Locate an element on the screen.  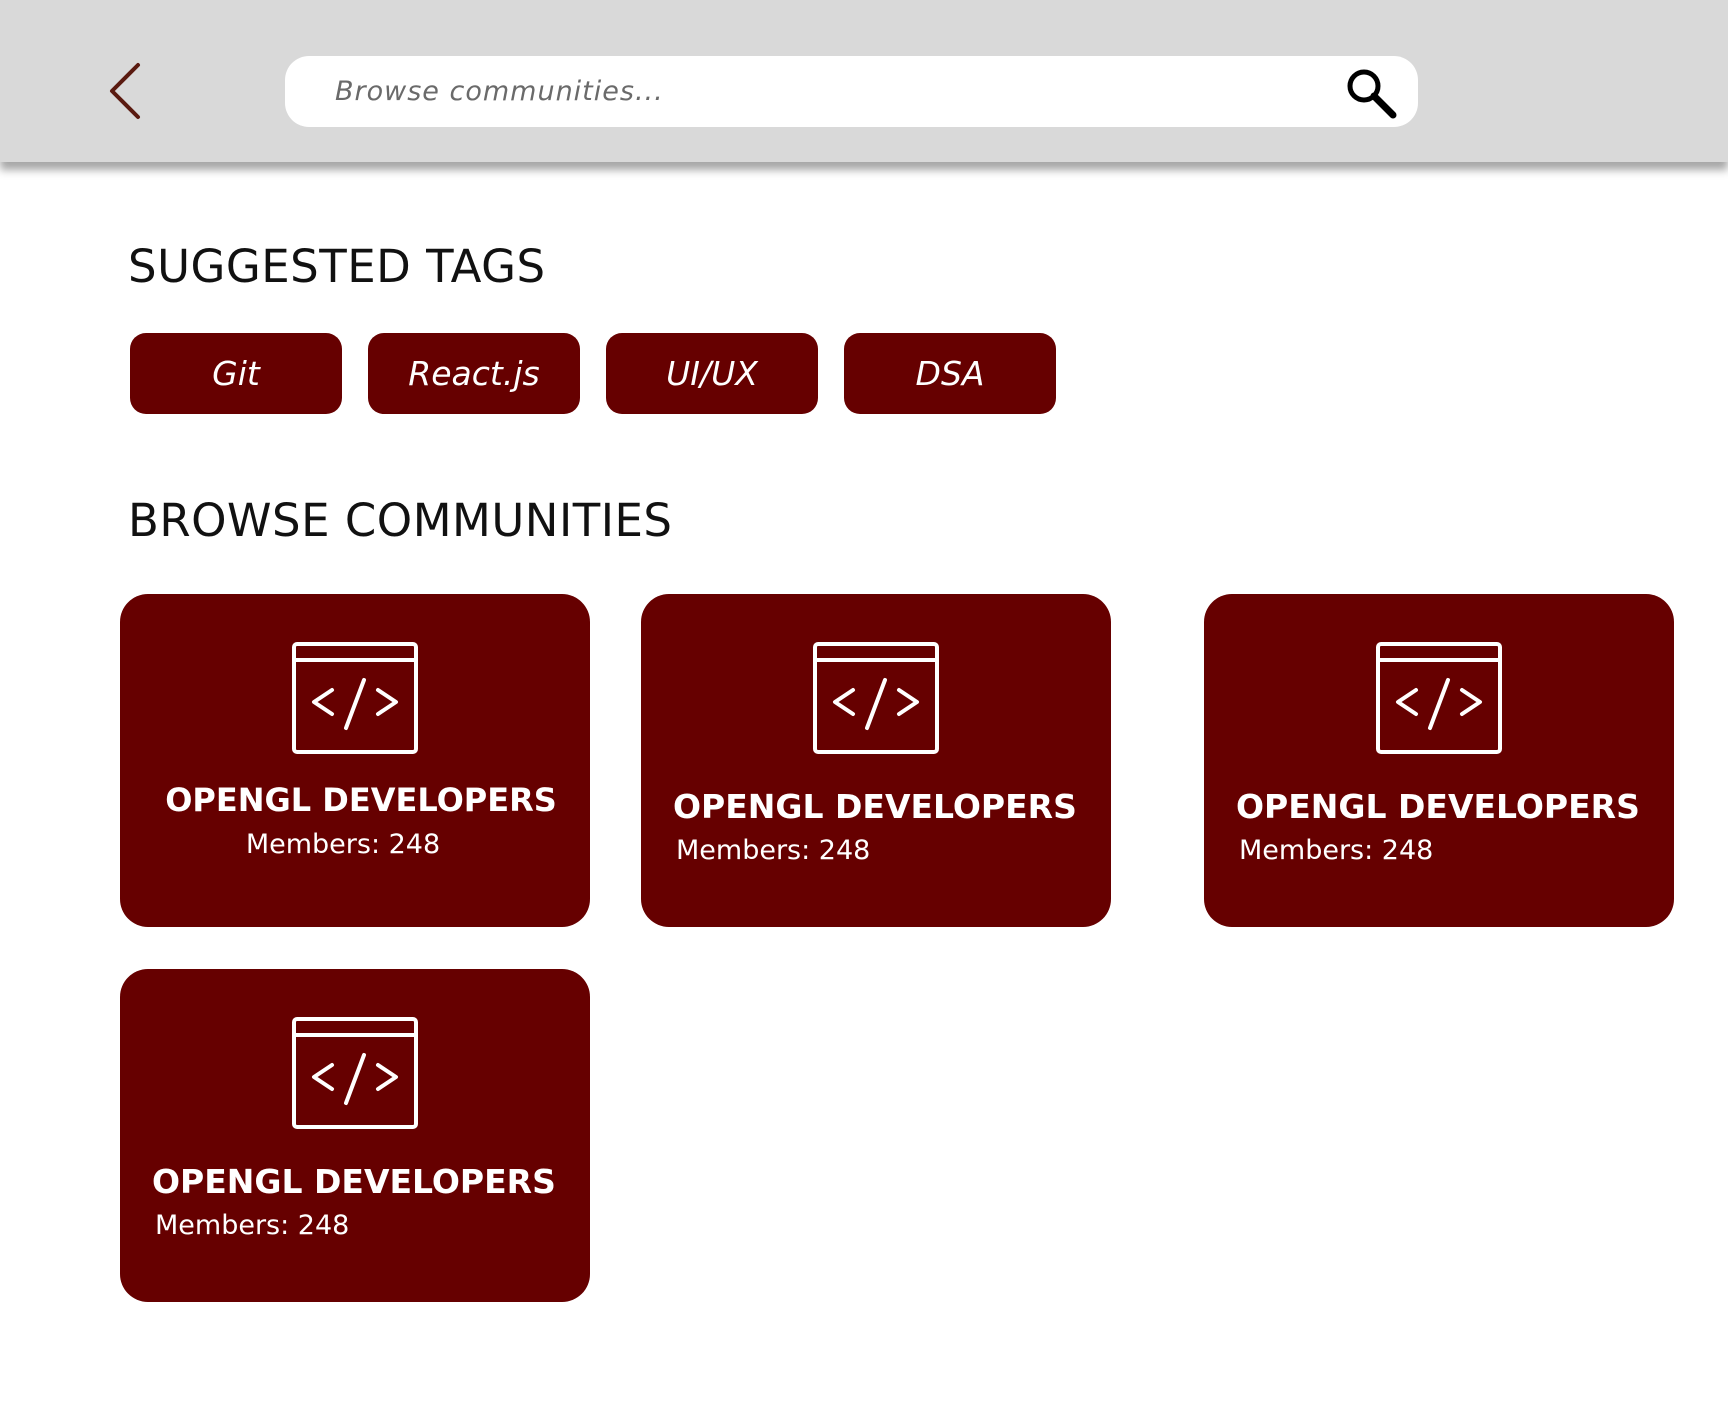
chevron-left-icon is located at coordinates (125, 91).